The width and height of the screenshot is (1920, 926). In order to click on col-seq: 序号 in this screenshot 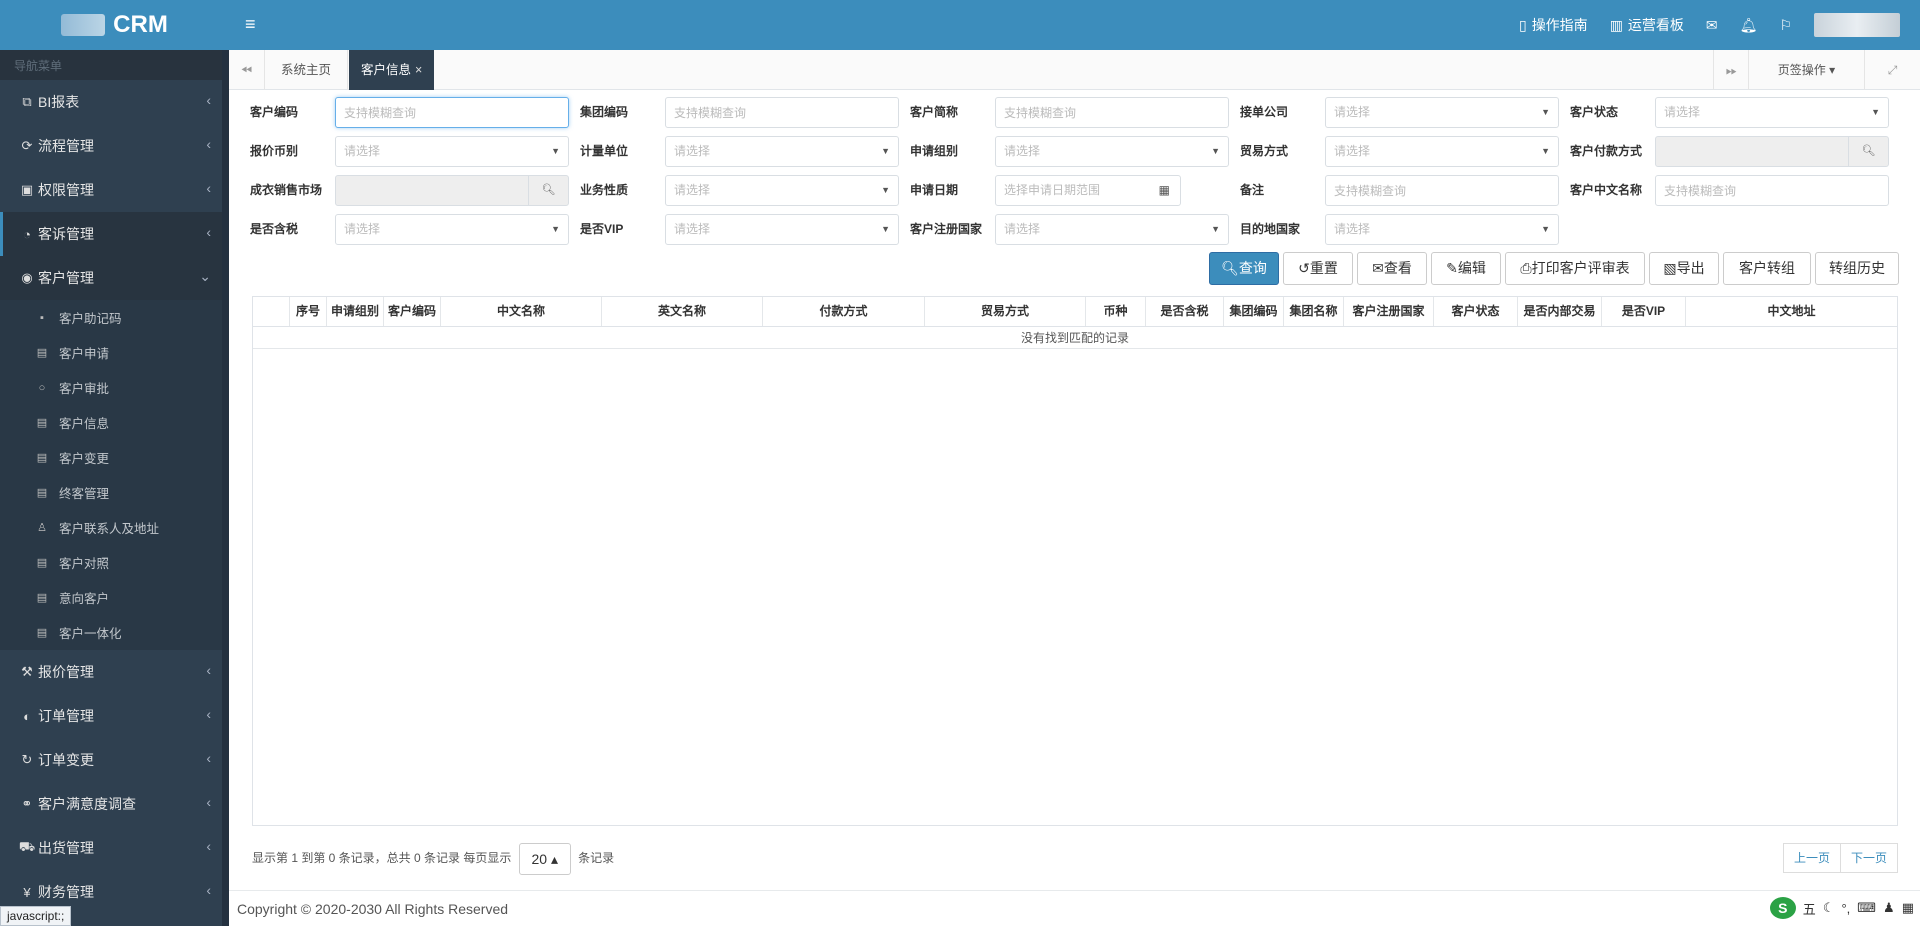, I will do `click(308, 311)`.